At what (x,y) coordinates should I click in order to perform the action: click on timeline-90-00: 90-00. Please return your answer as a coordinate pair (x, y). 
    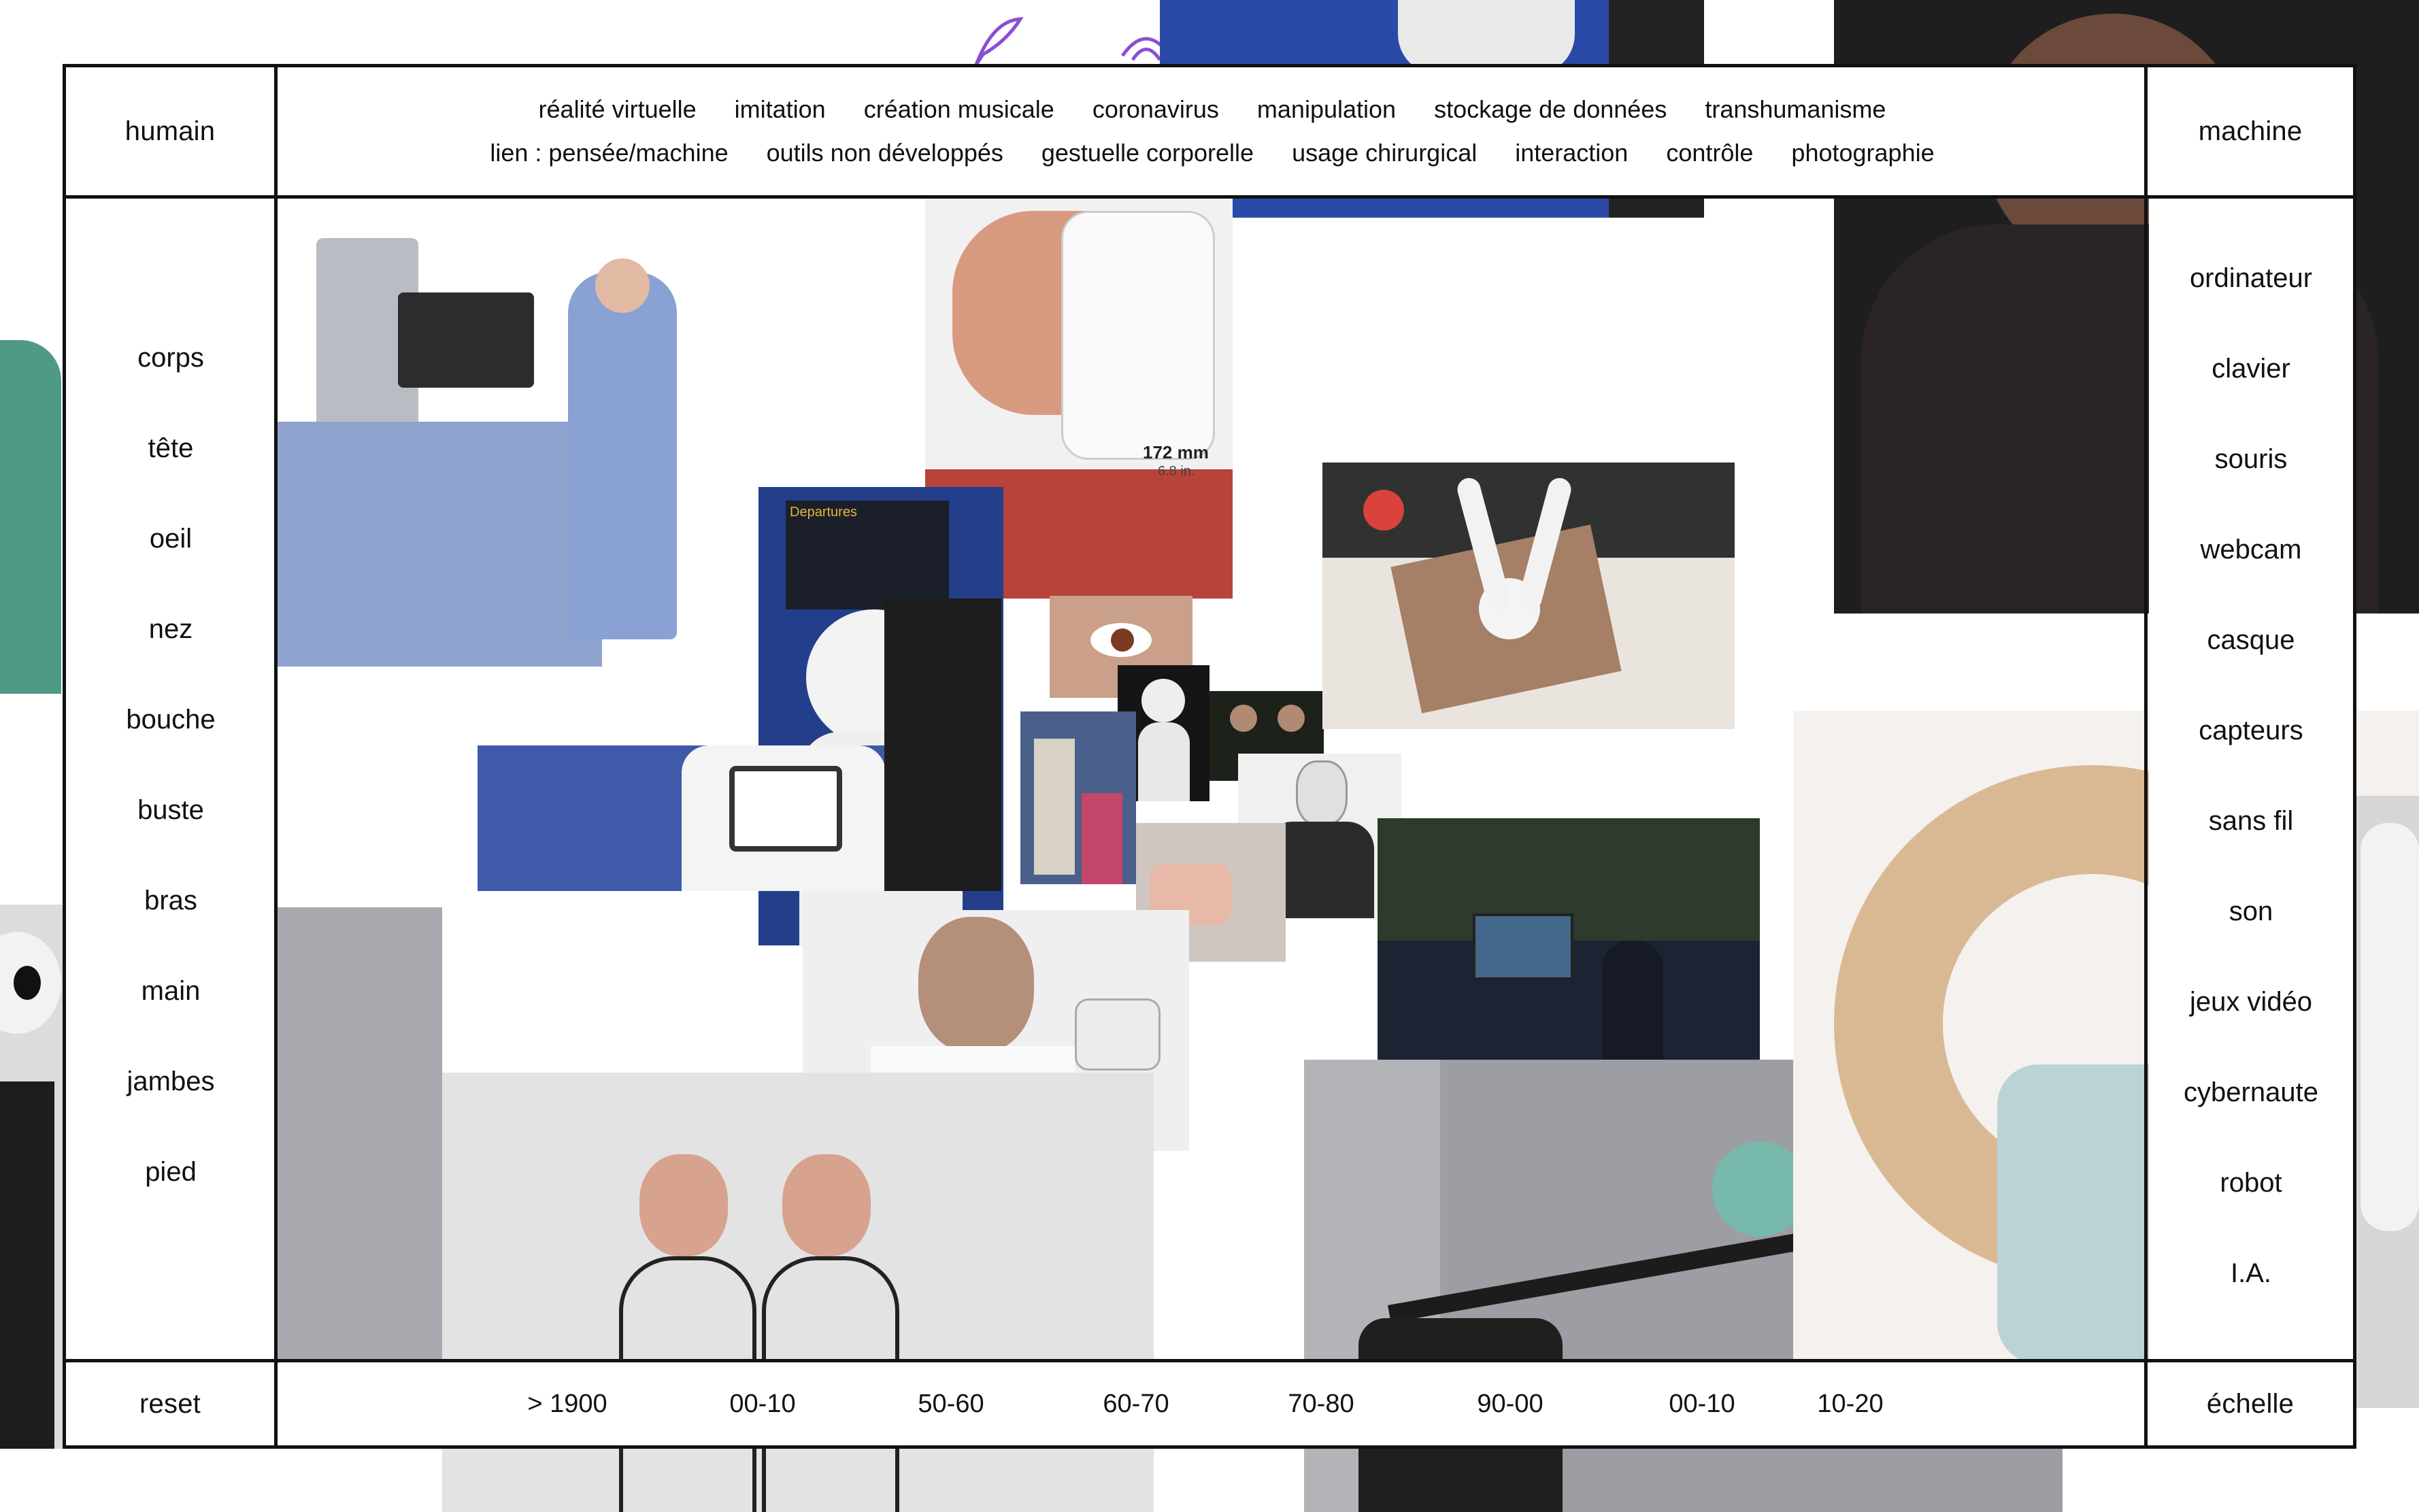
    Looking at the image, I should click on (1510, 1405).